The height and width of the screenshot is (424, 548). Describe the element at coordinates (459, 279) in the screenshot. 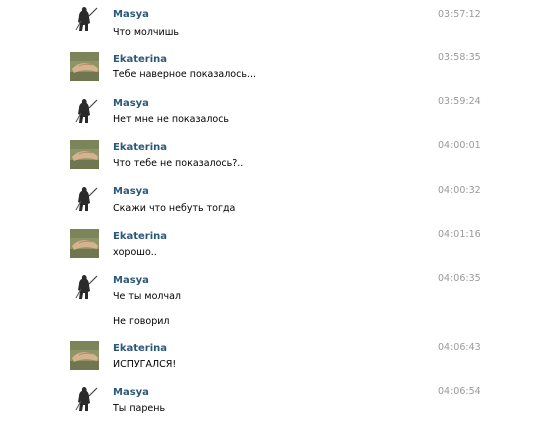

I see `message-time: 04:06:35` at that location.